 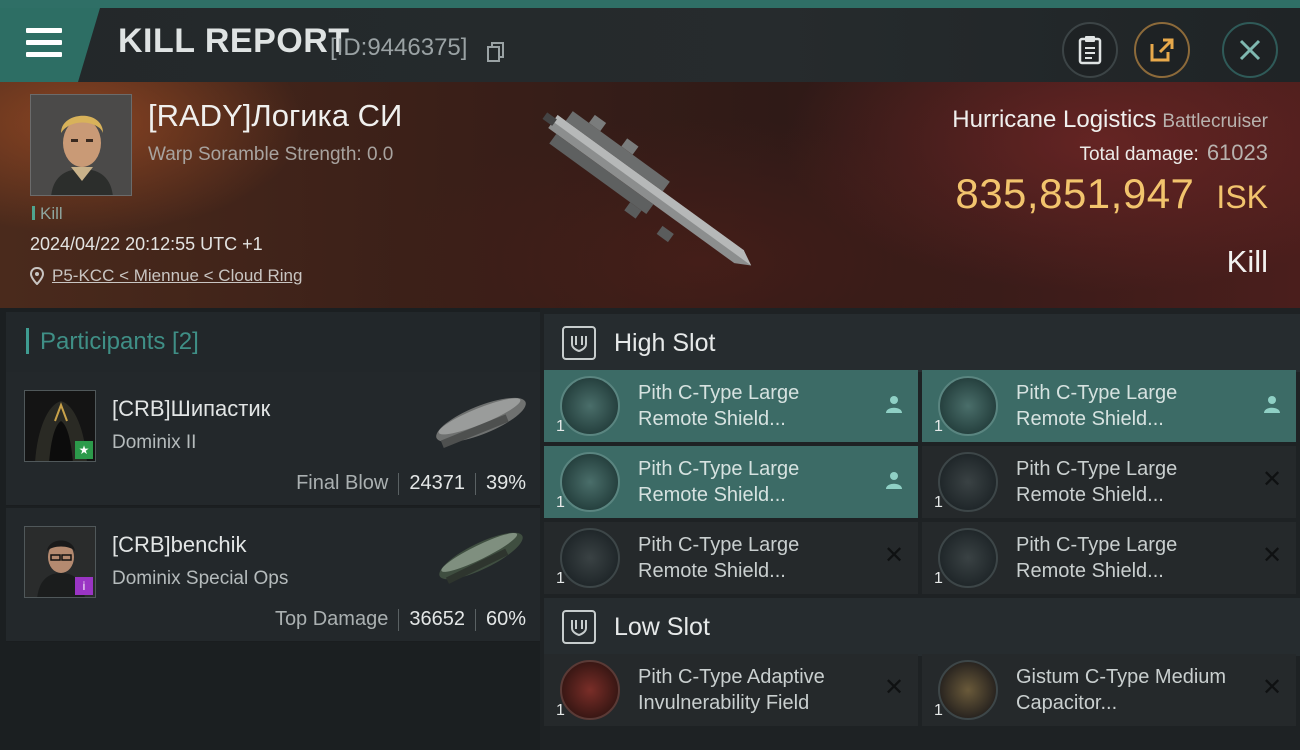 I want to click on clipboard-button, so click(x=1090, y=50).